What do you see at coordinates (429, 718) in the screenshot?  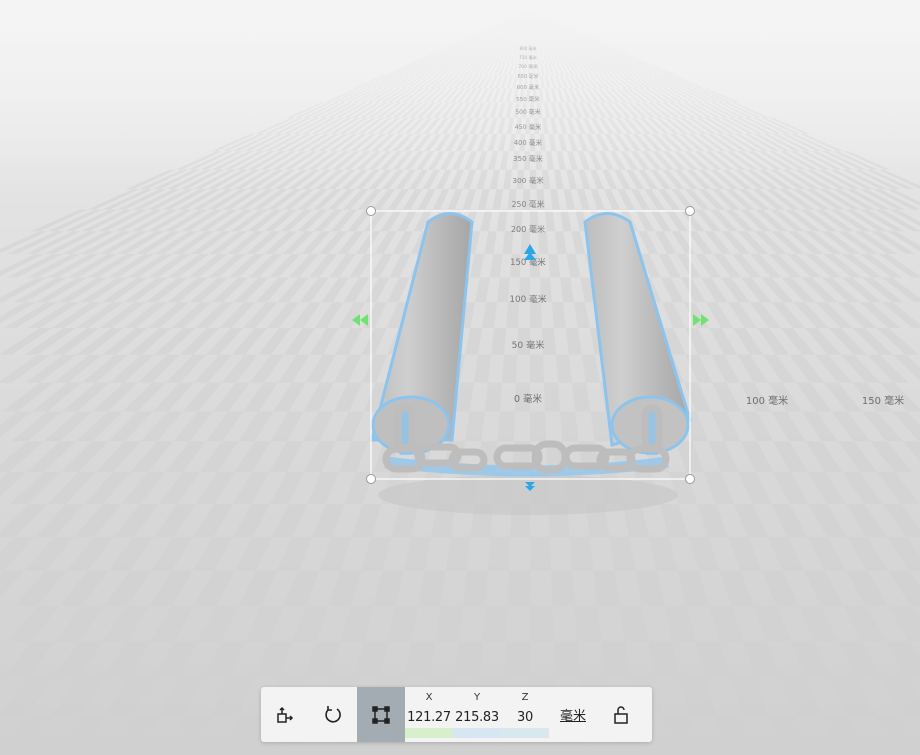 I see `x-value-field: 121.27` at bounding box center [429, 718].